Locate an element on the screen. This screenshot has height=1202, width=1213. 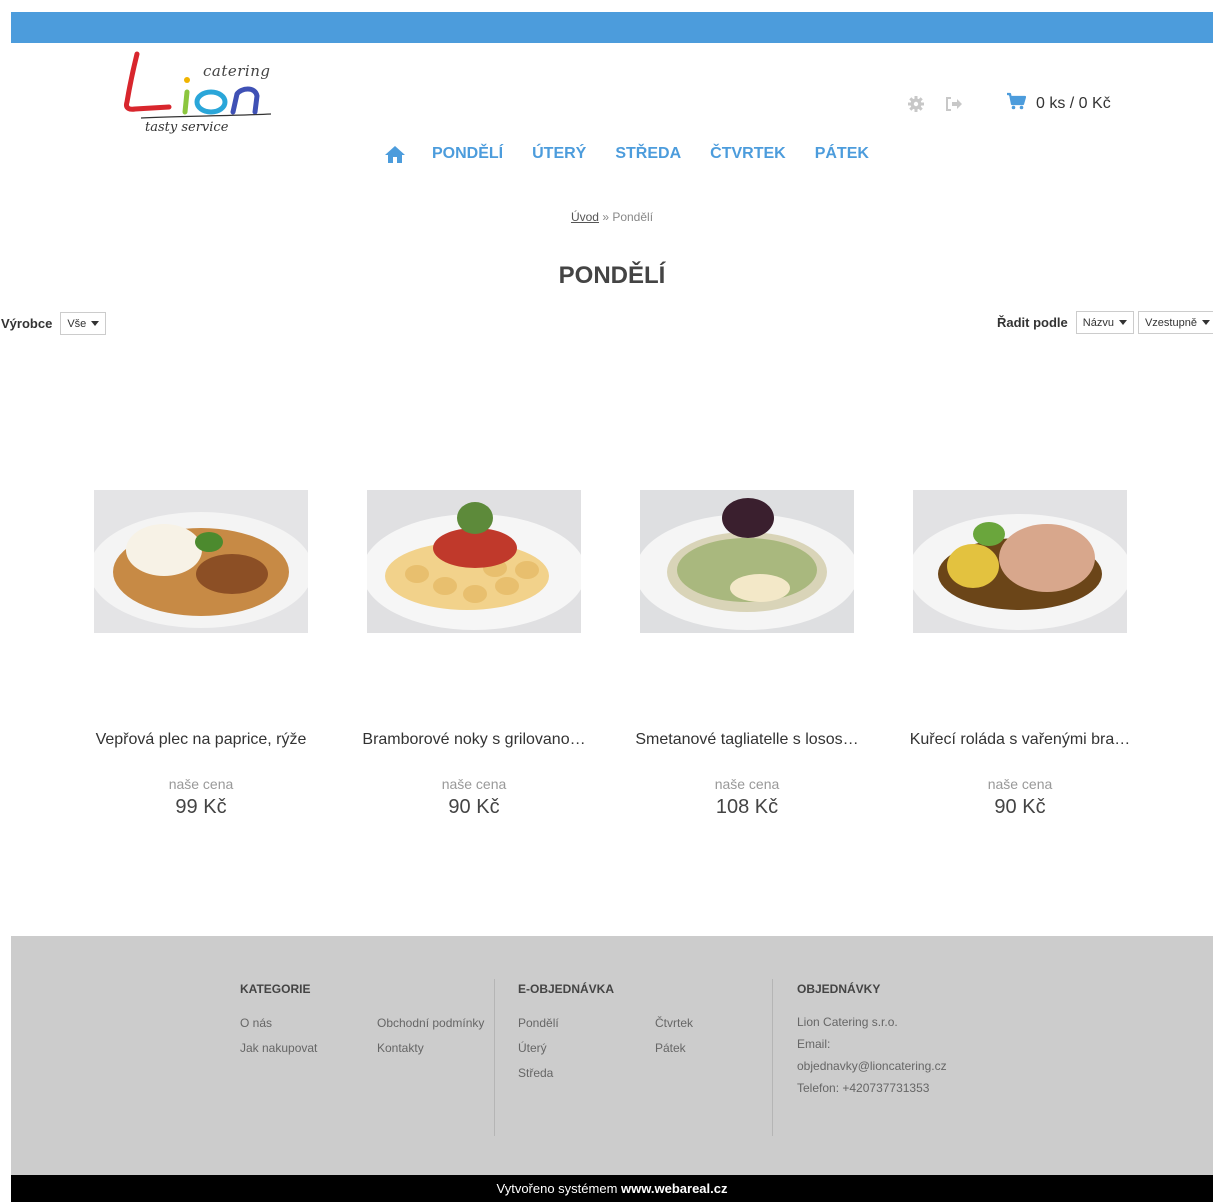
footer-phone: Telefon: +420737731353 is located at coordinates (863, 1088).